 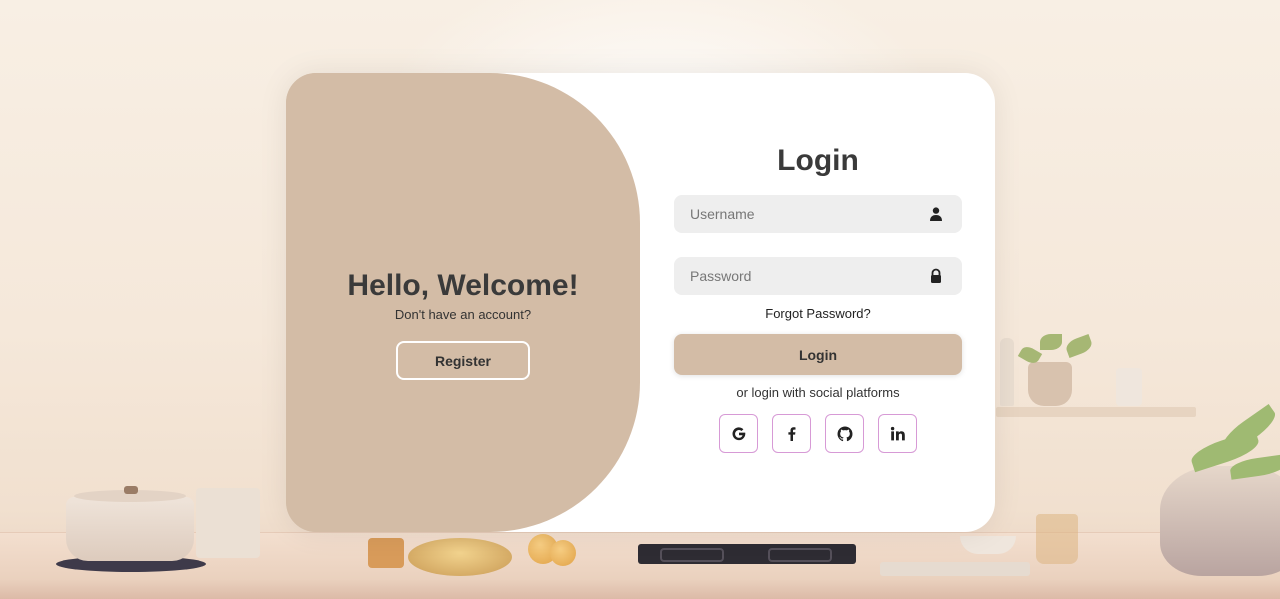 What do you see at coordinates (818, 392) in the screenshot?
I see `social-login-text: or login with social platforms` at bounding box center [818, 392].